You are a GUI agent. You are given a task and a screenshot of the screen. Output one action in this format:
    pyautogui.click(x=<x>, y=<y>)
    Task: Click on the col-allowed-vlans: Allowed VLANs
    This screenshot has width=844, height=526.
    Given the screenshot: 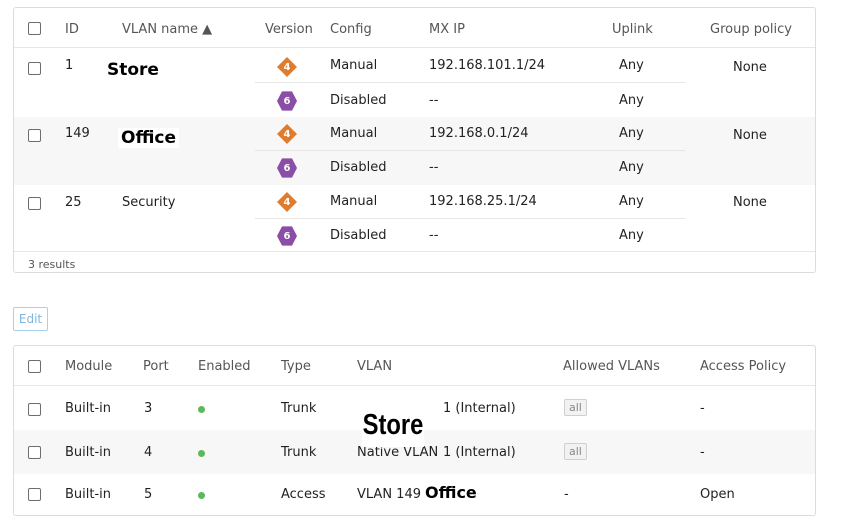 What is the action you would take?
    pyautogui.click(x=611, y=366)
    